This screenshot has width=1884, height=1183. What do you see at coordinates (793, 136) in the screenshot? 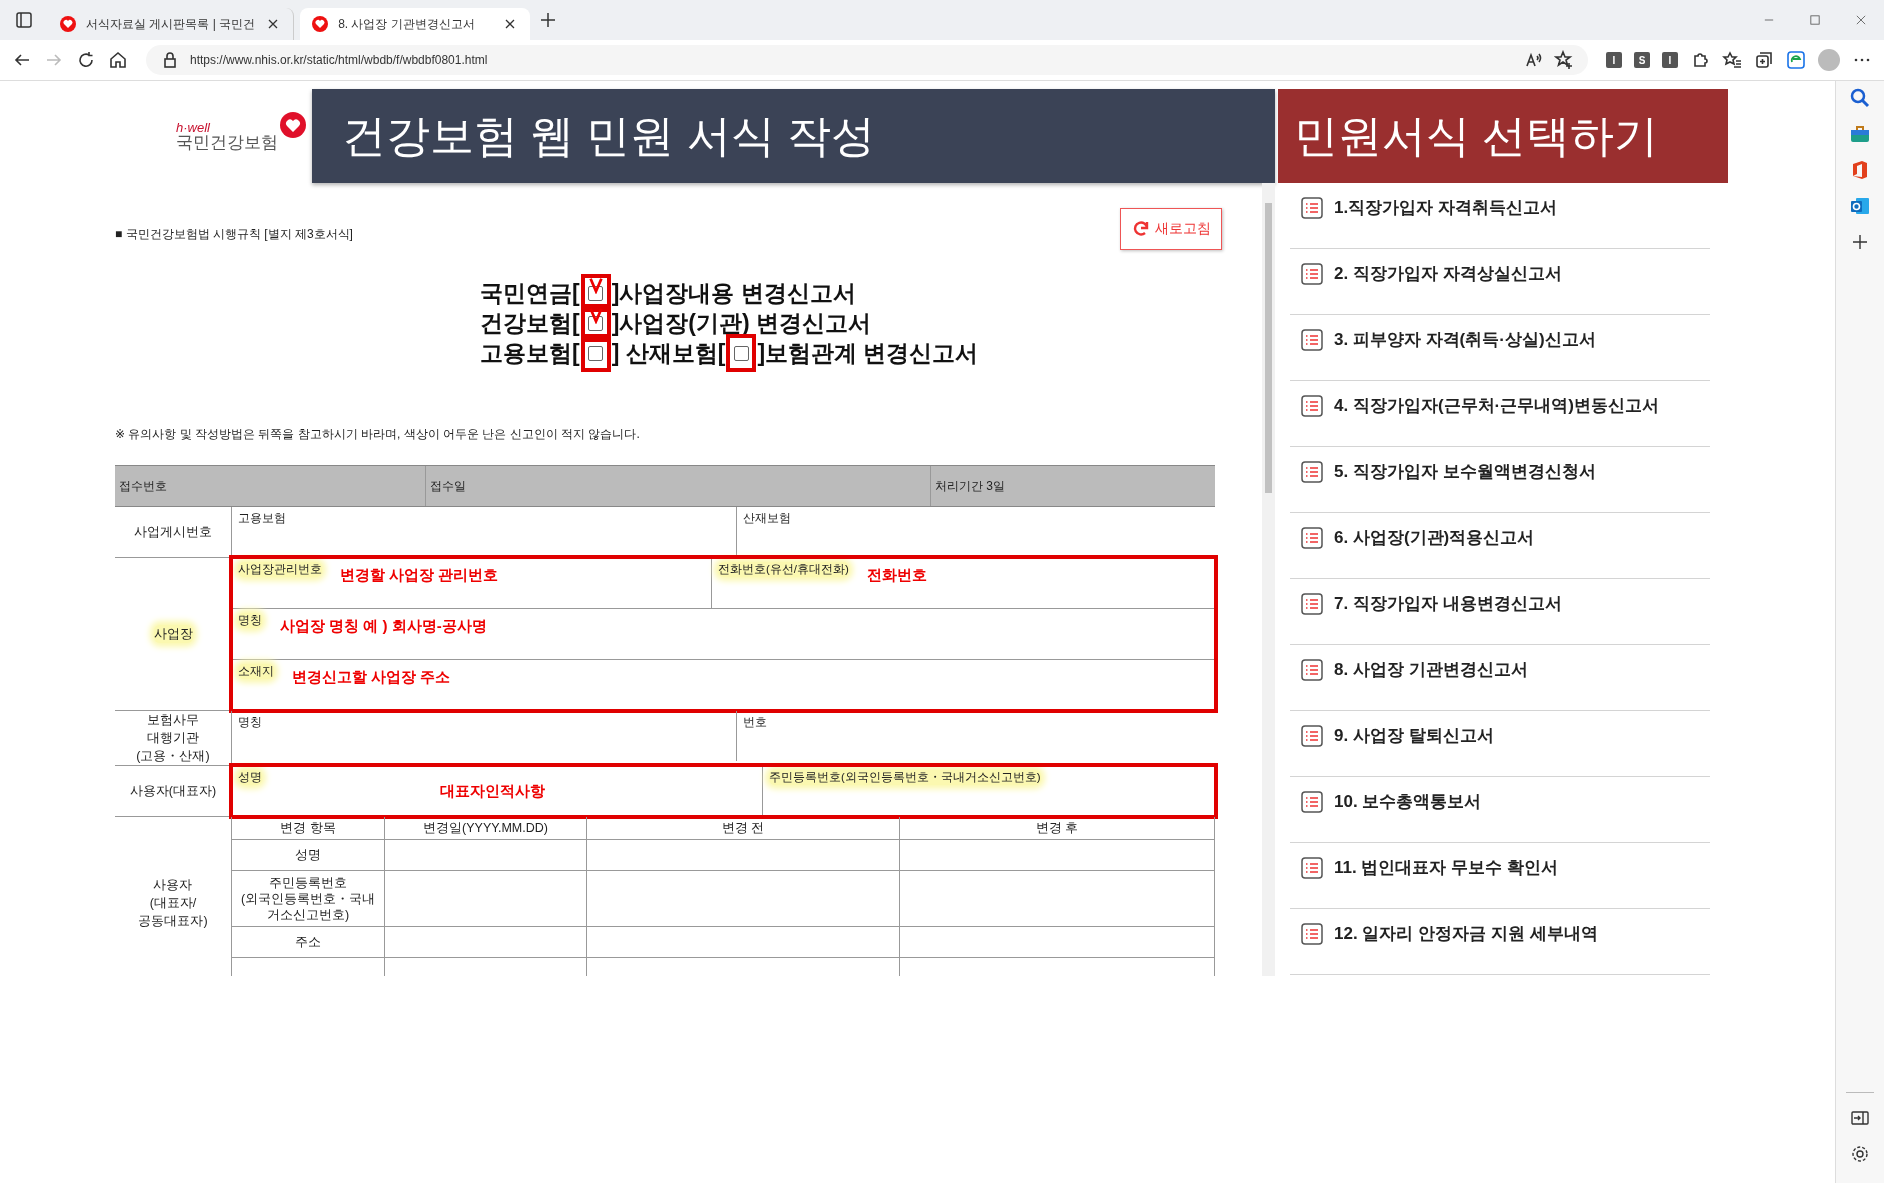
I see `page-title: 건강보험 웹 민원 서식 작성` at bounding box center [793, 136].